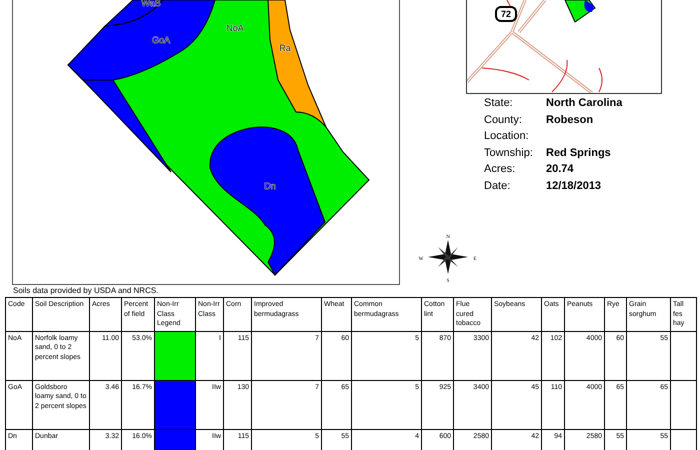  Describe the element at coordinates (574, 186) in the screenshot. I see `field-value: 12/18/2013` at that location.